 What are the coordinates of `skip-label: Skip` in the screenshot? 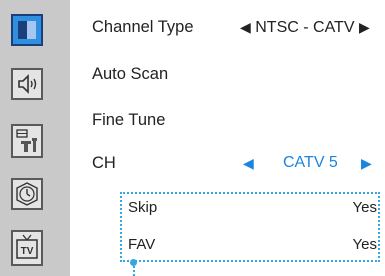 It's located at (142, 207).